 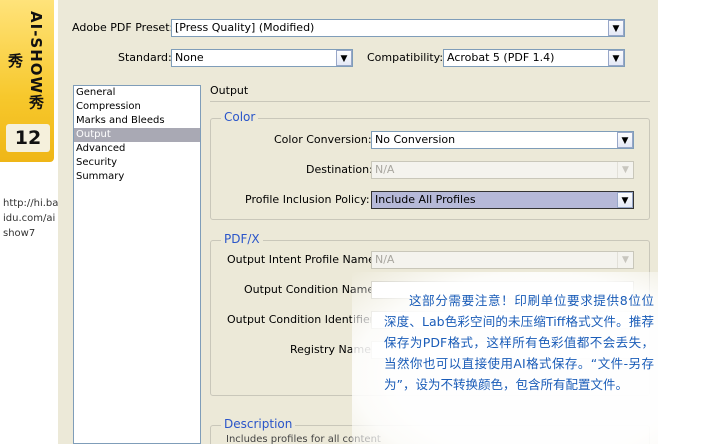 What do you see at coordinates (262, 58) in the screenshot?
I see `standard-dropdown: None ▼` at bounding box center [262, 58].